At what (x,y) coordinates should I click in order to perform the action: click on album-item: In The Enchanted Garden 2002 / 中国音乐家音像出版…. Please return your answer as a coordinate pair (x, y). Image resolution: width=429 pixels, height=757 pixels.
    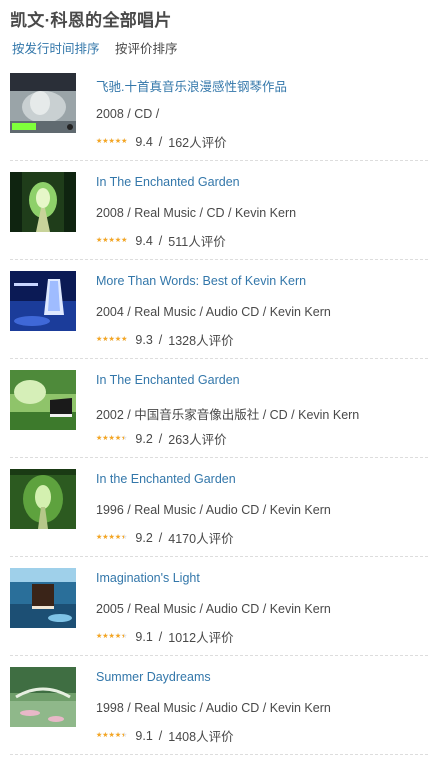
    Looking at the image, I should click on (219, 408).